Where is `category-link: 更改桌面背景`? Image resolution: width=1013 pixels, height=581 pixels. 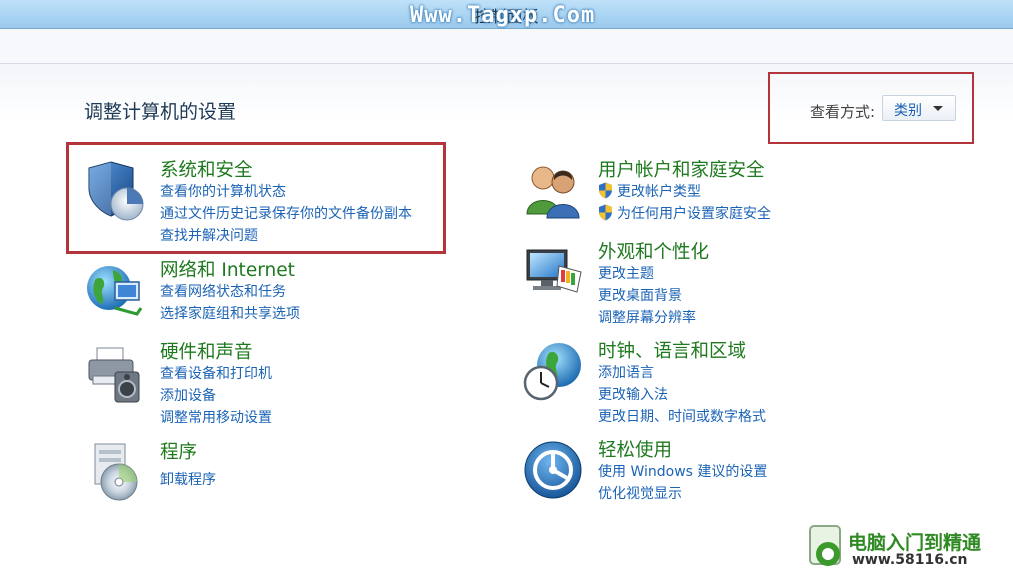
category-link: 更改桌面背景 is located at coordinates (640, 295).